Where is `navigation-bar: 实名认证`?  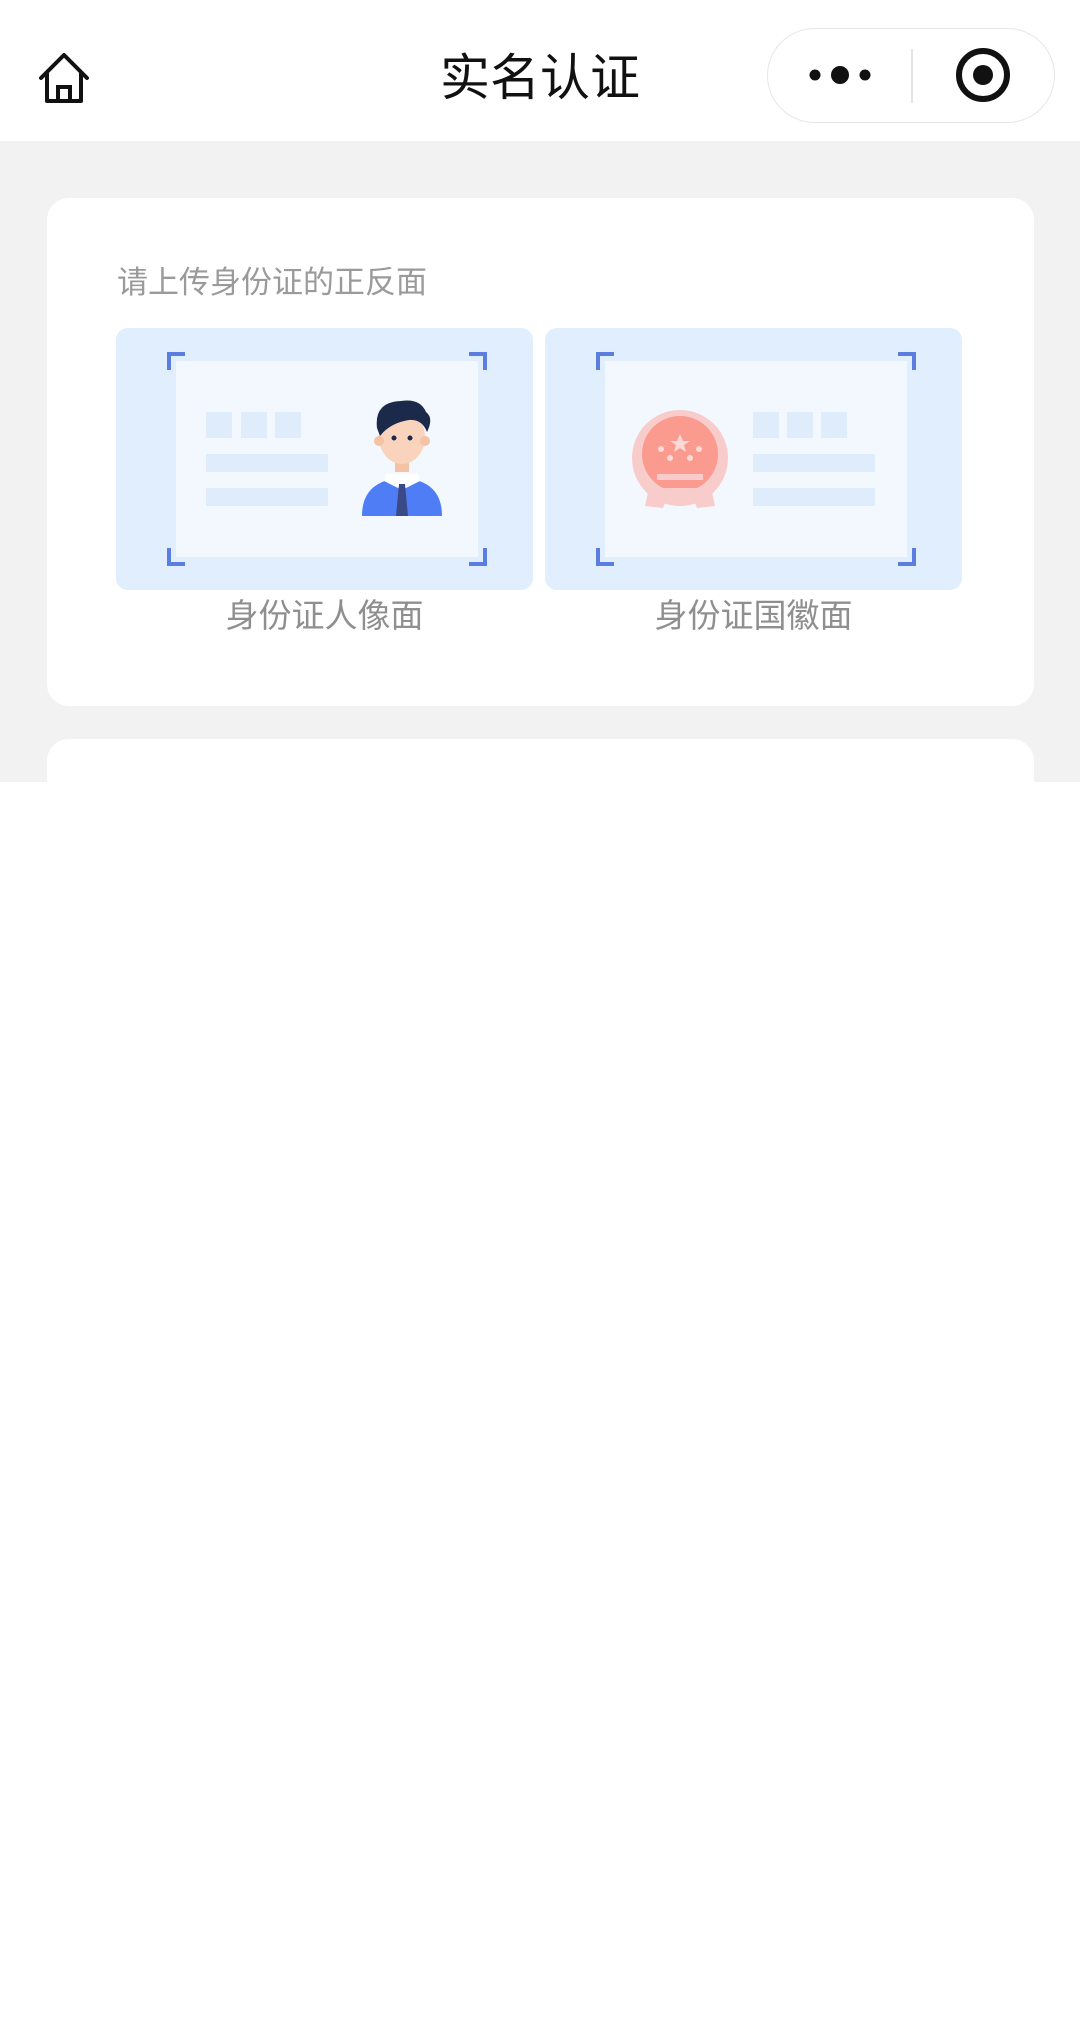
navigation-bar: 实名认证 is located at coordinates (540, 70).